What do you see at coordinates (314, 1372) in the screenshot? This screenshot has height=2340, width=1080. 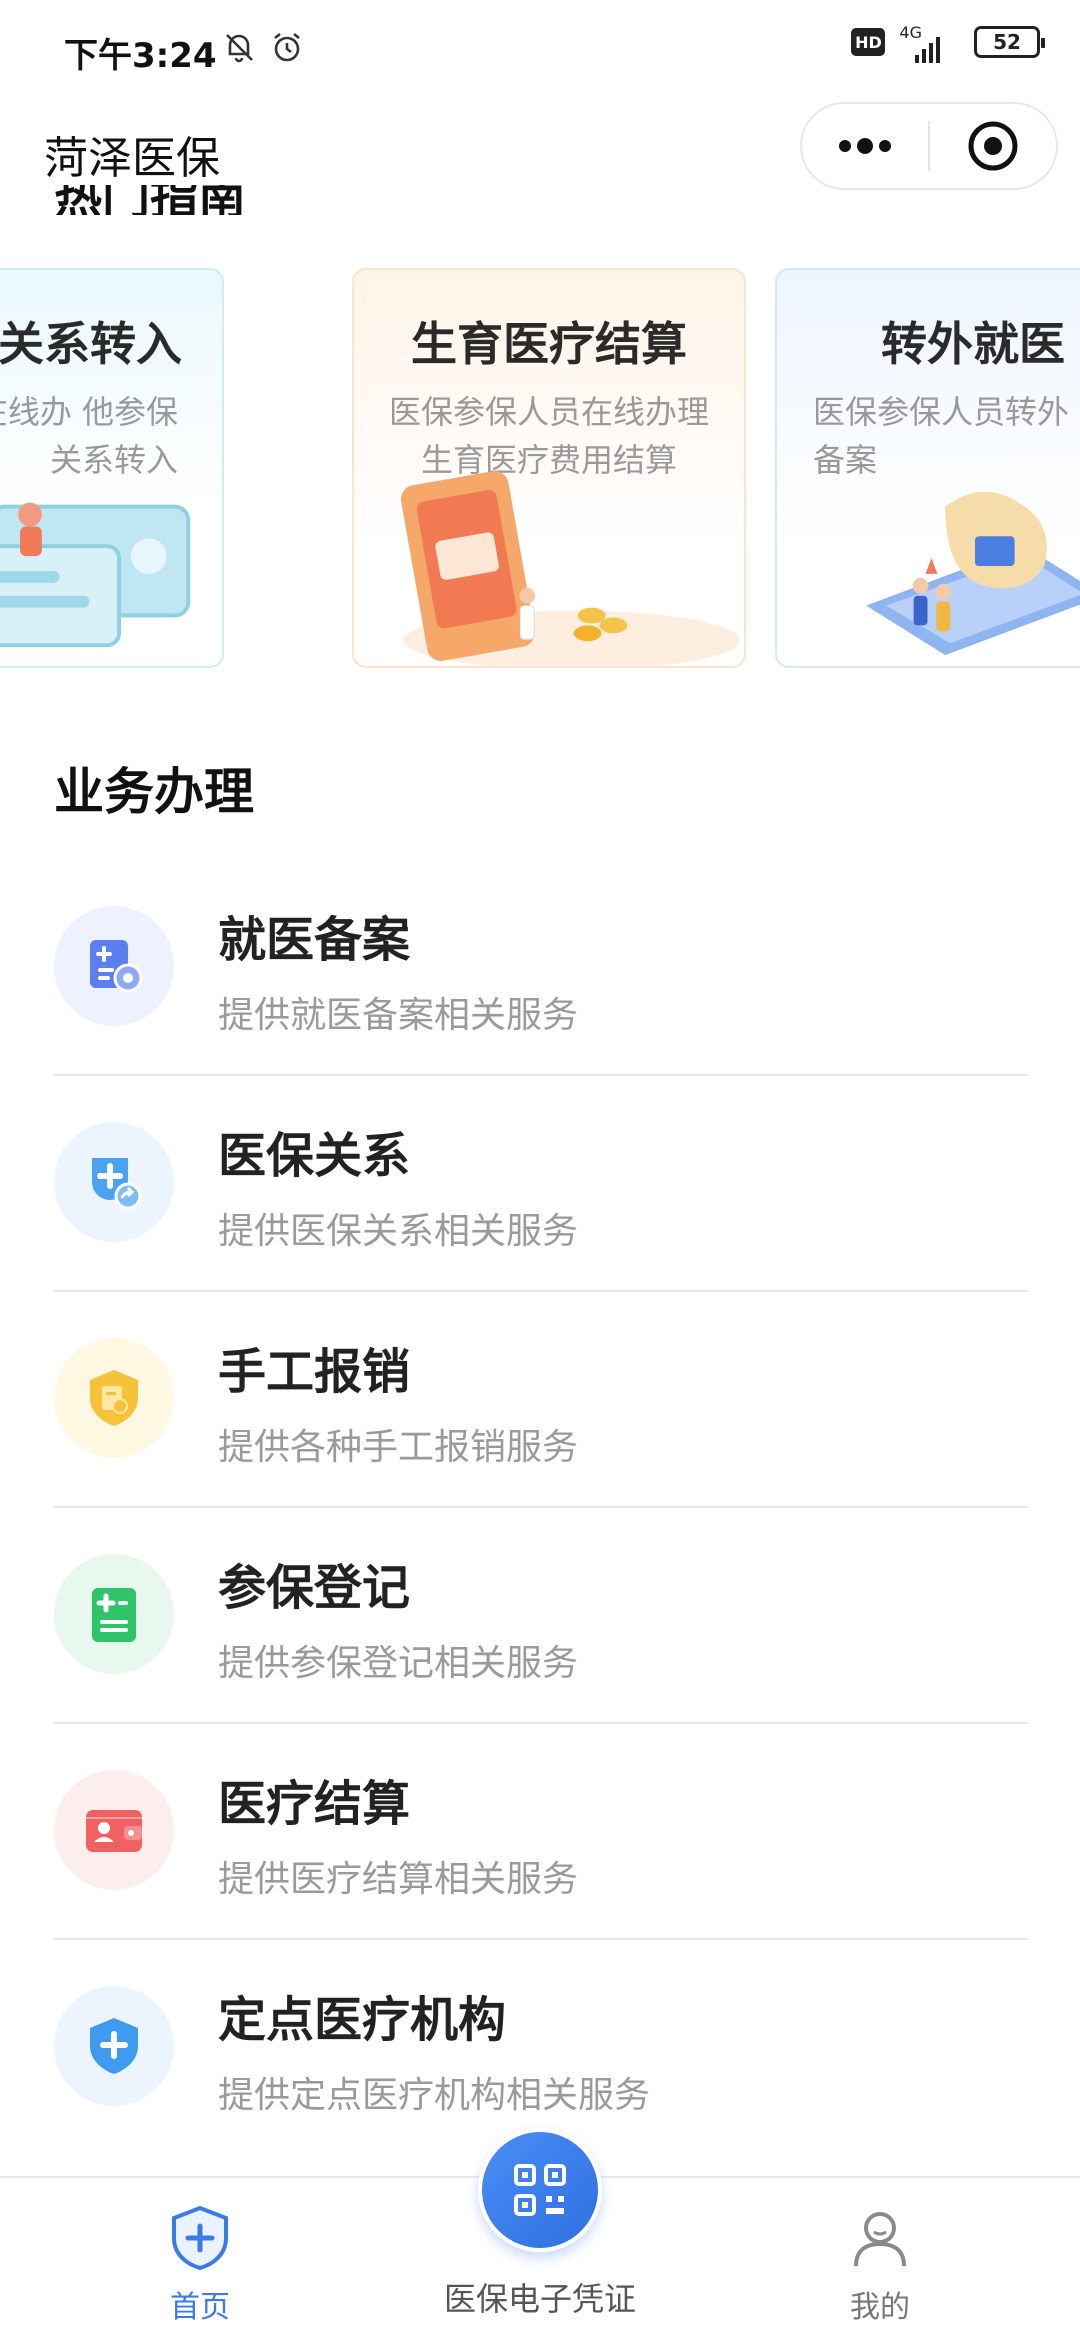 I see `biz-name: 手工报销` at bounding box center [314, 1372].